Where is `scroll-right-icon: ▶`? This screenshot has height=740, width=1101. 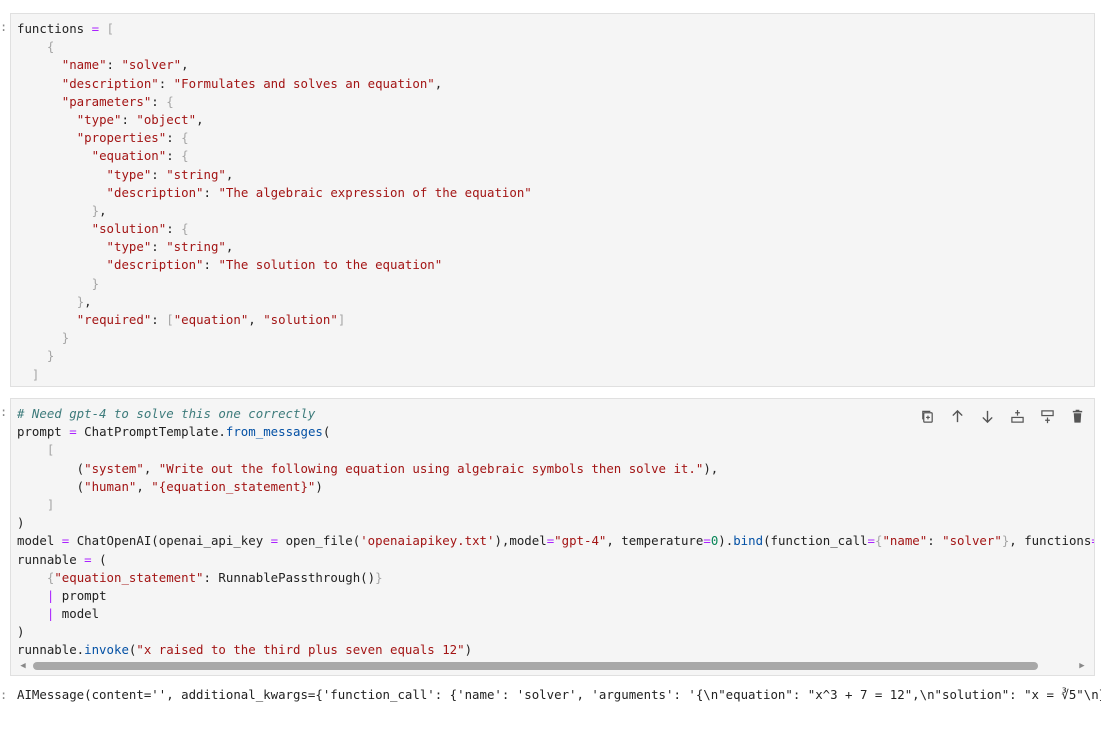 scroll-right-icon: ▶ is located at coordinates (1082, 666).